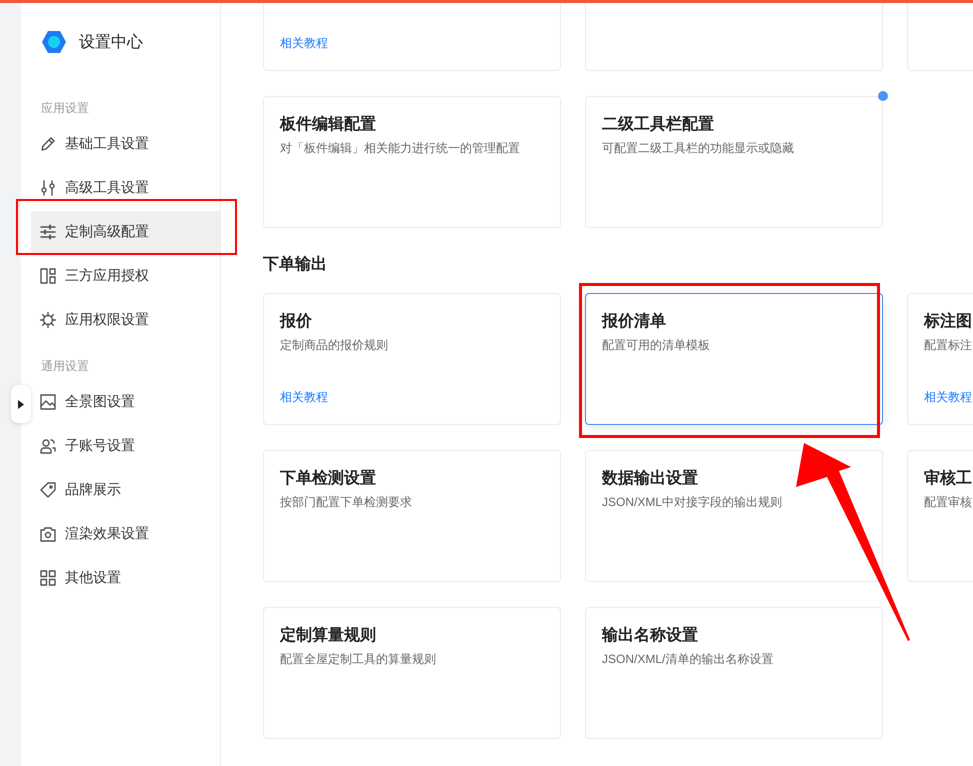 The image size is (973, 766). Describe the element at coordinates (125, 232) in the screenshot. I see `sidebar-item: 定制高级配置` at that location.